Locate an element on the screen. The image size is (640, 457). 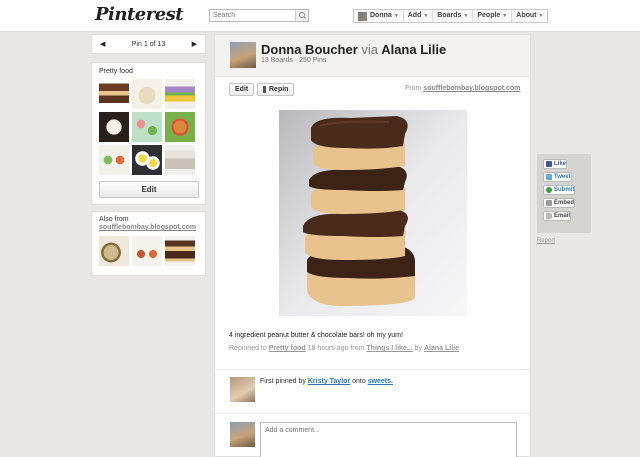
also-from-box: Also from soufflebombay.blogspot.com is located at coordinates (148, 243).